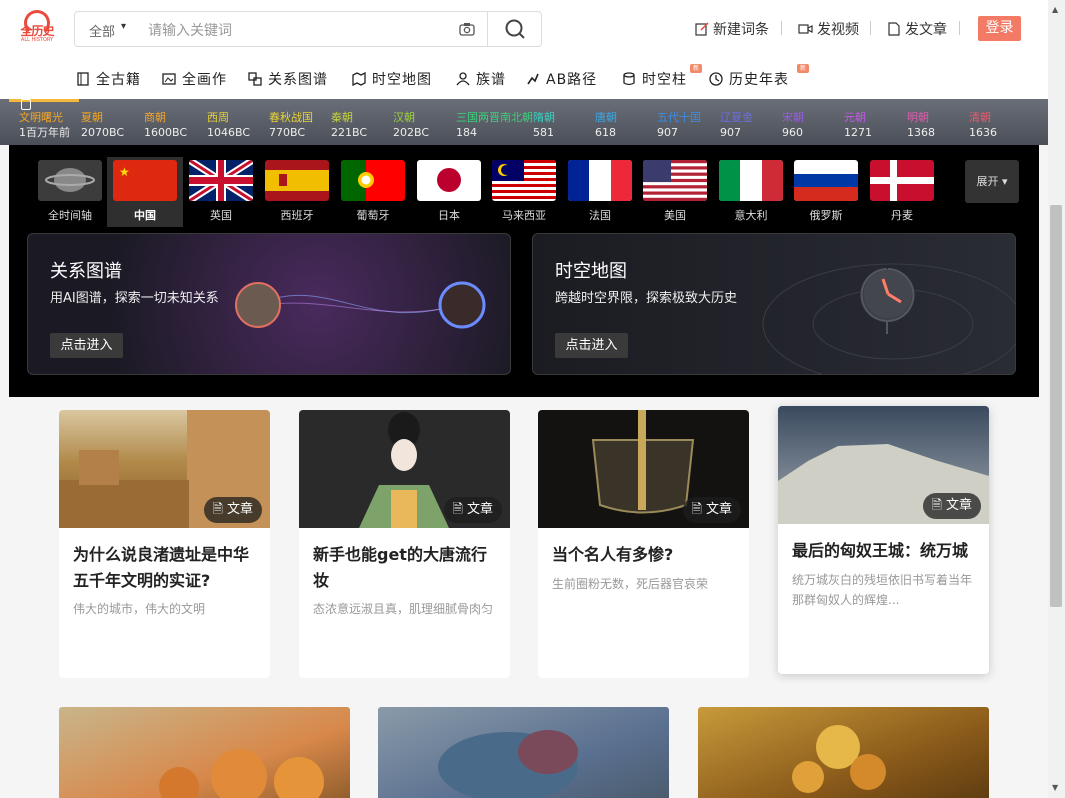 This screenshot has height=798, width=1065. Describe the element at coordinates (194, 79) in the screenshot. I see `nav-item-1: 全画作` at that location.